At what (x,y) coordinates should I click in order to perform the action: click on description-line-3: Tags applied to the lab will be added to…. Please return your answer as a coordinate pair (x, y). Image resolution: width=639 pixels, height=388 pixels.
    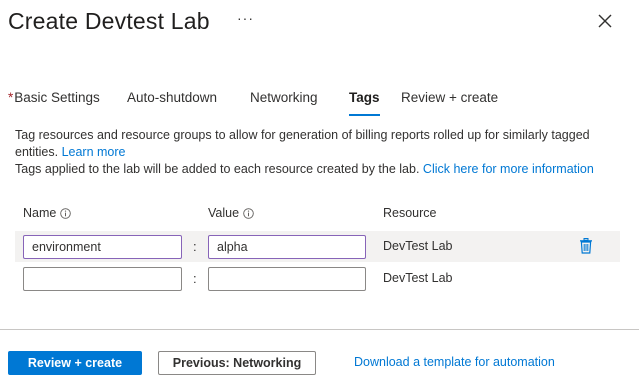
    Looking at the image, I should click on (322, 169).